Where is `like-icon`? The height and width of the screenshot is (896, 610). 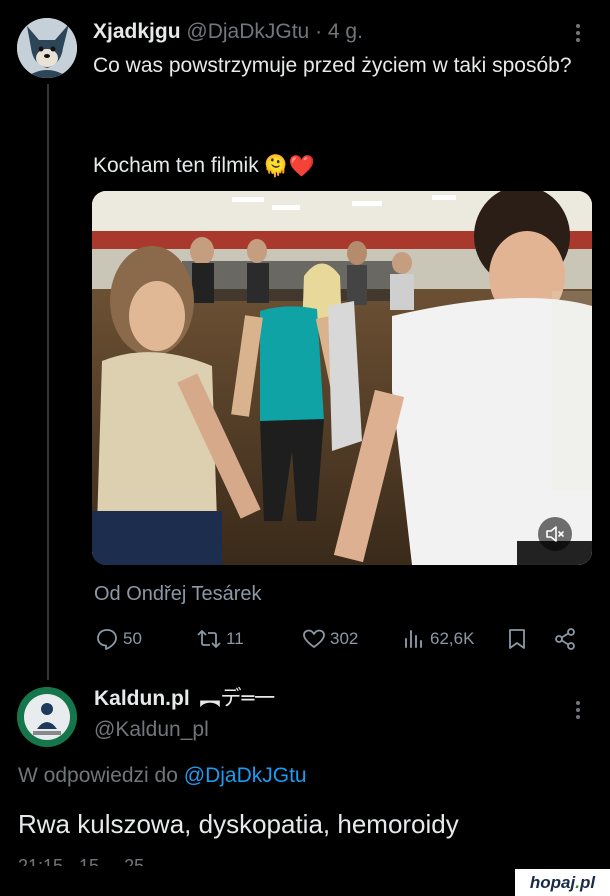 like-icon is located at coordinates (314, 638).